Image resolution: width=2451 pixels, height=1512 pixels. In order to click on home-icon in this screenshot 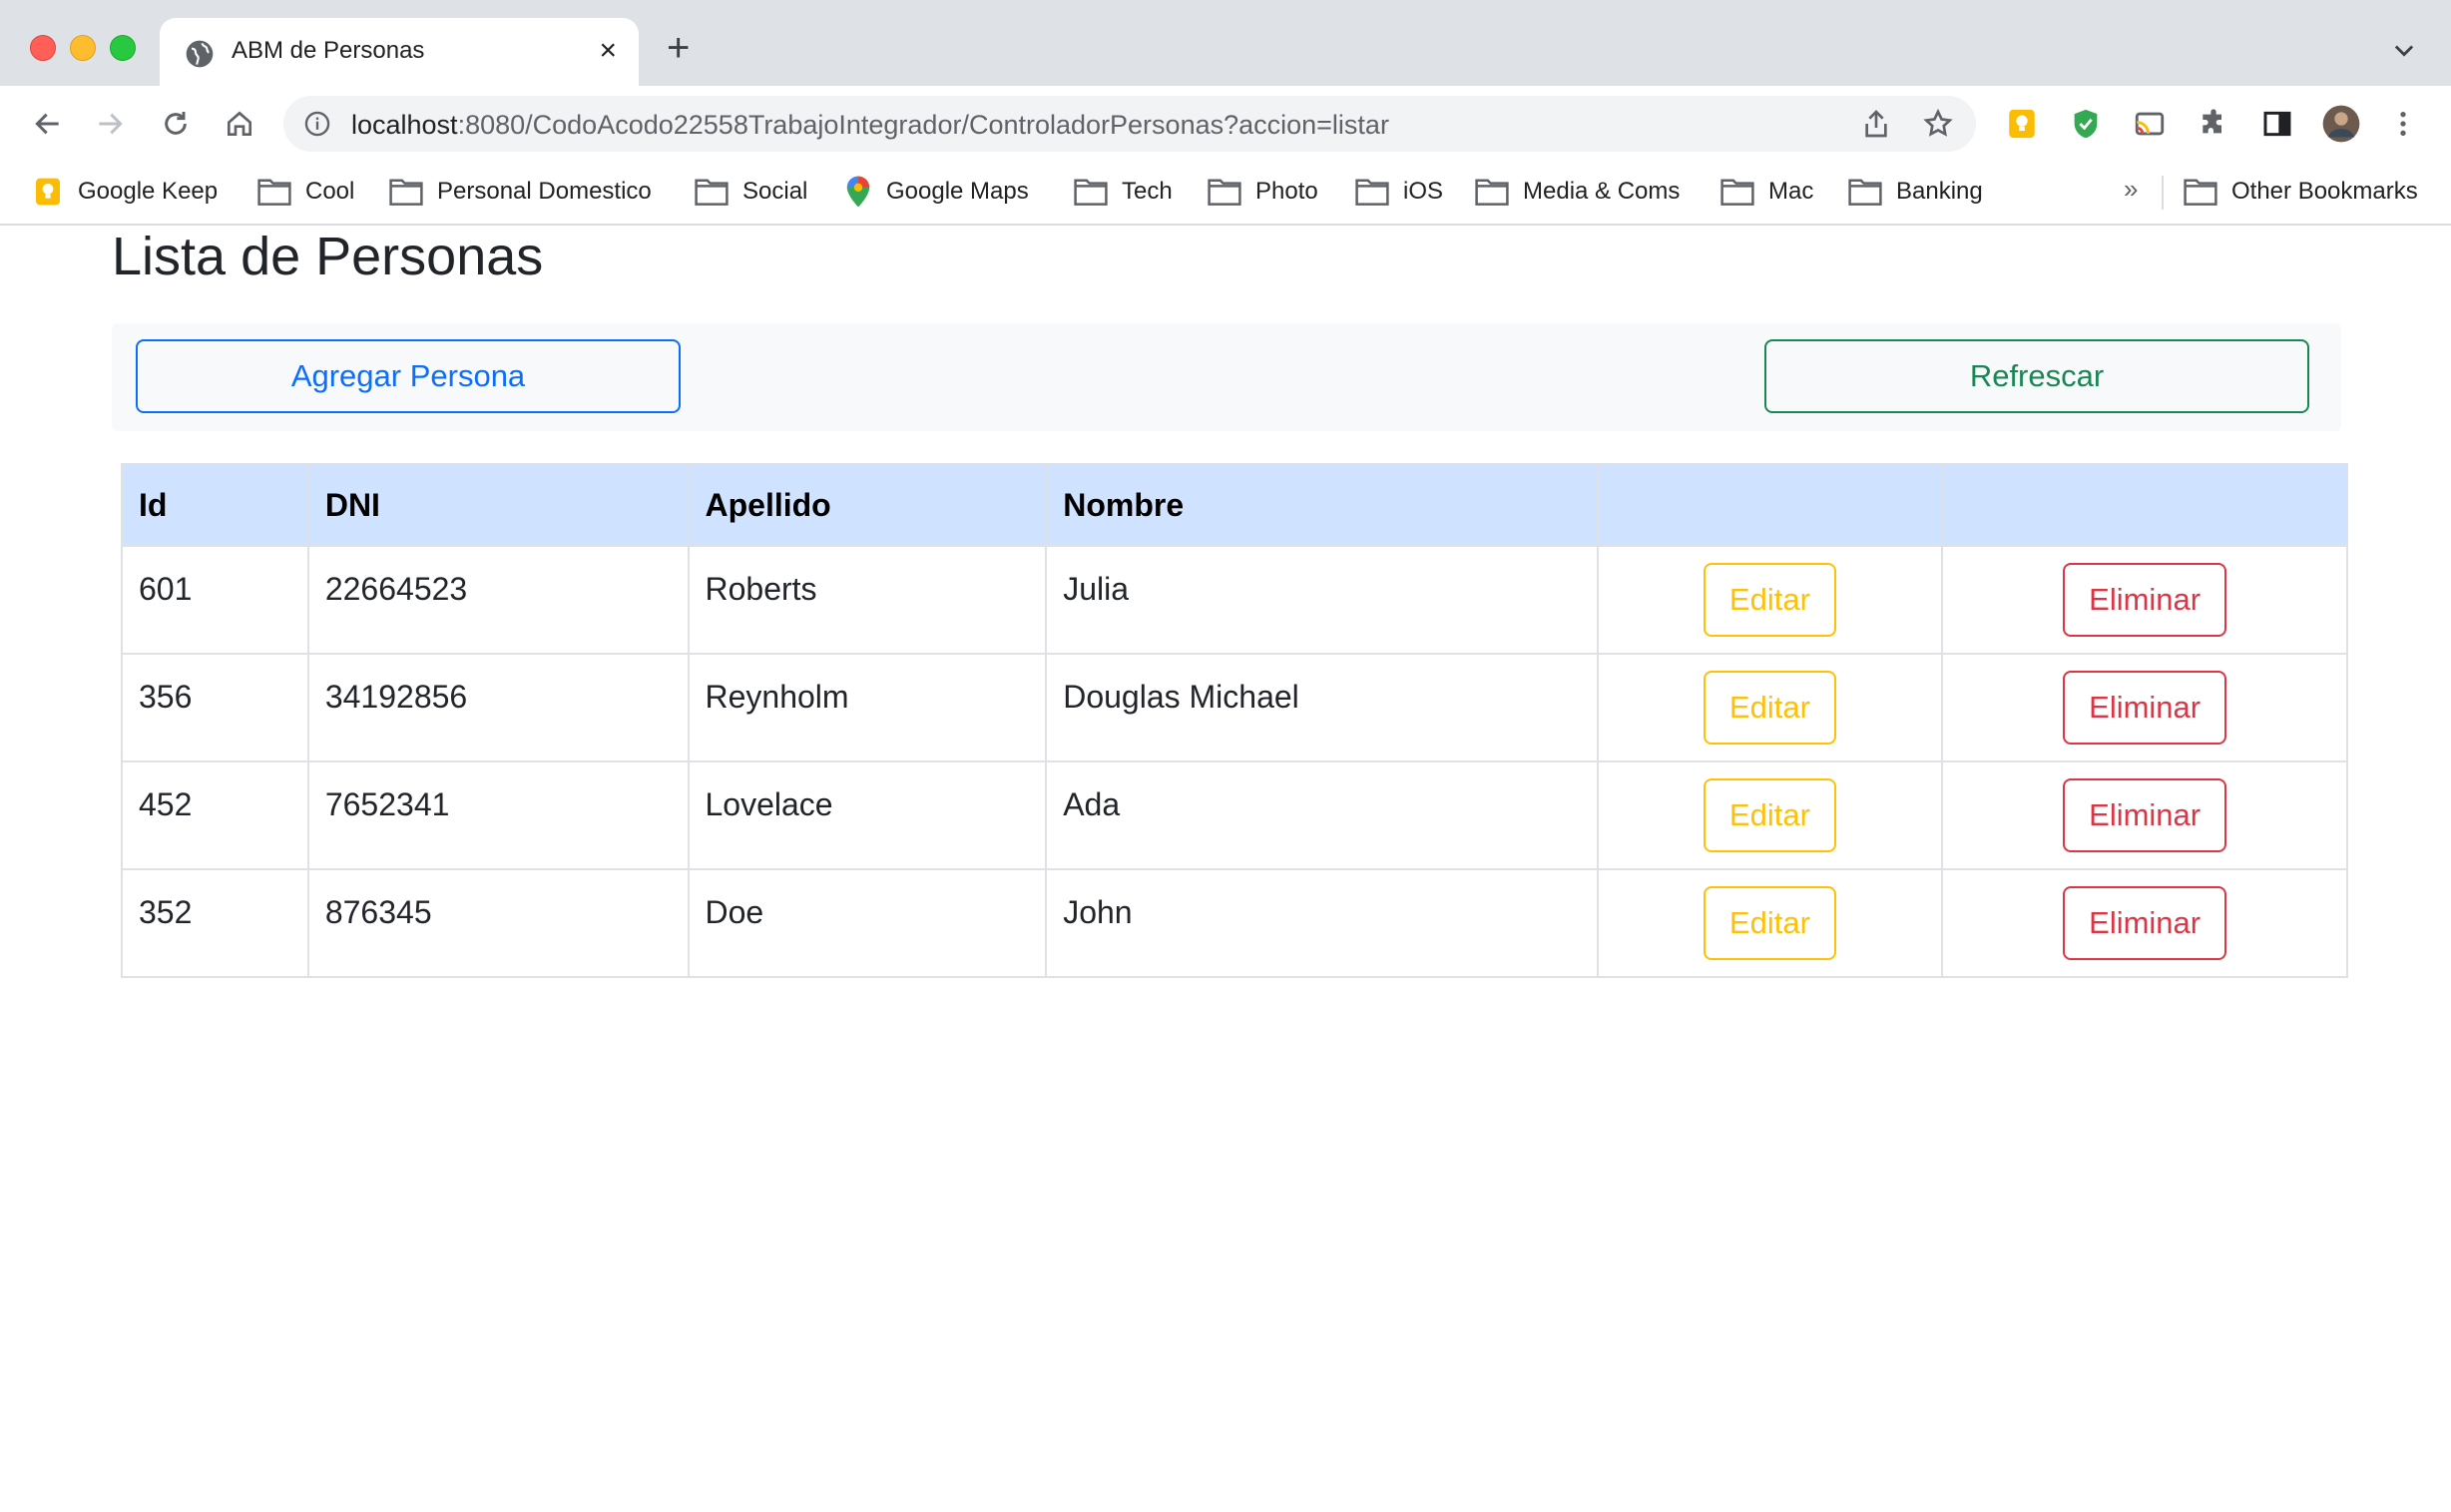, I will do `click(240, 123)`.